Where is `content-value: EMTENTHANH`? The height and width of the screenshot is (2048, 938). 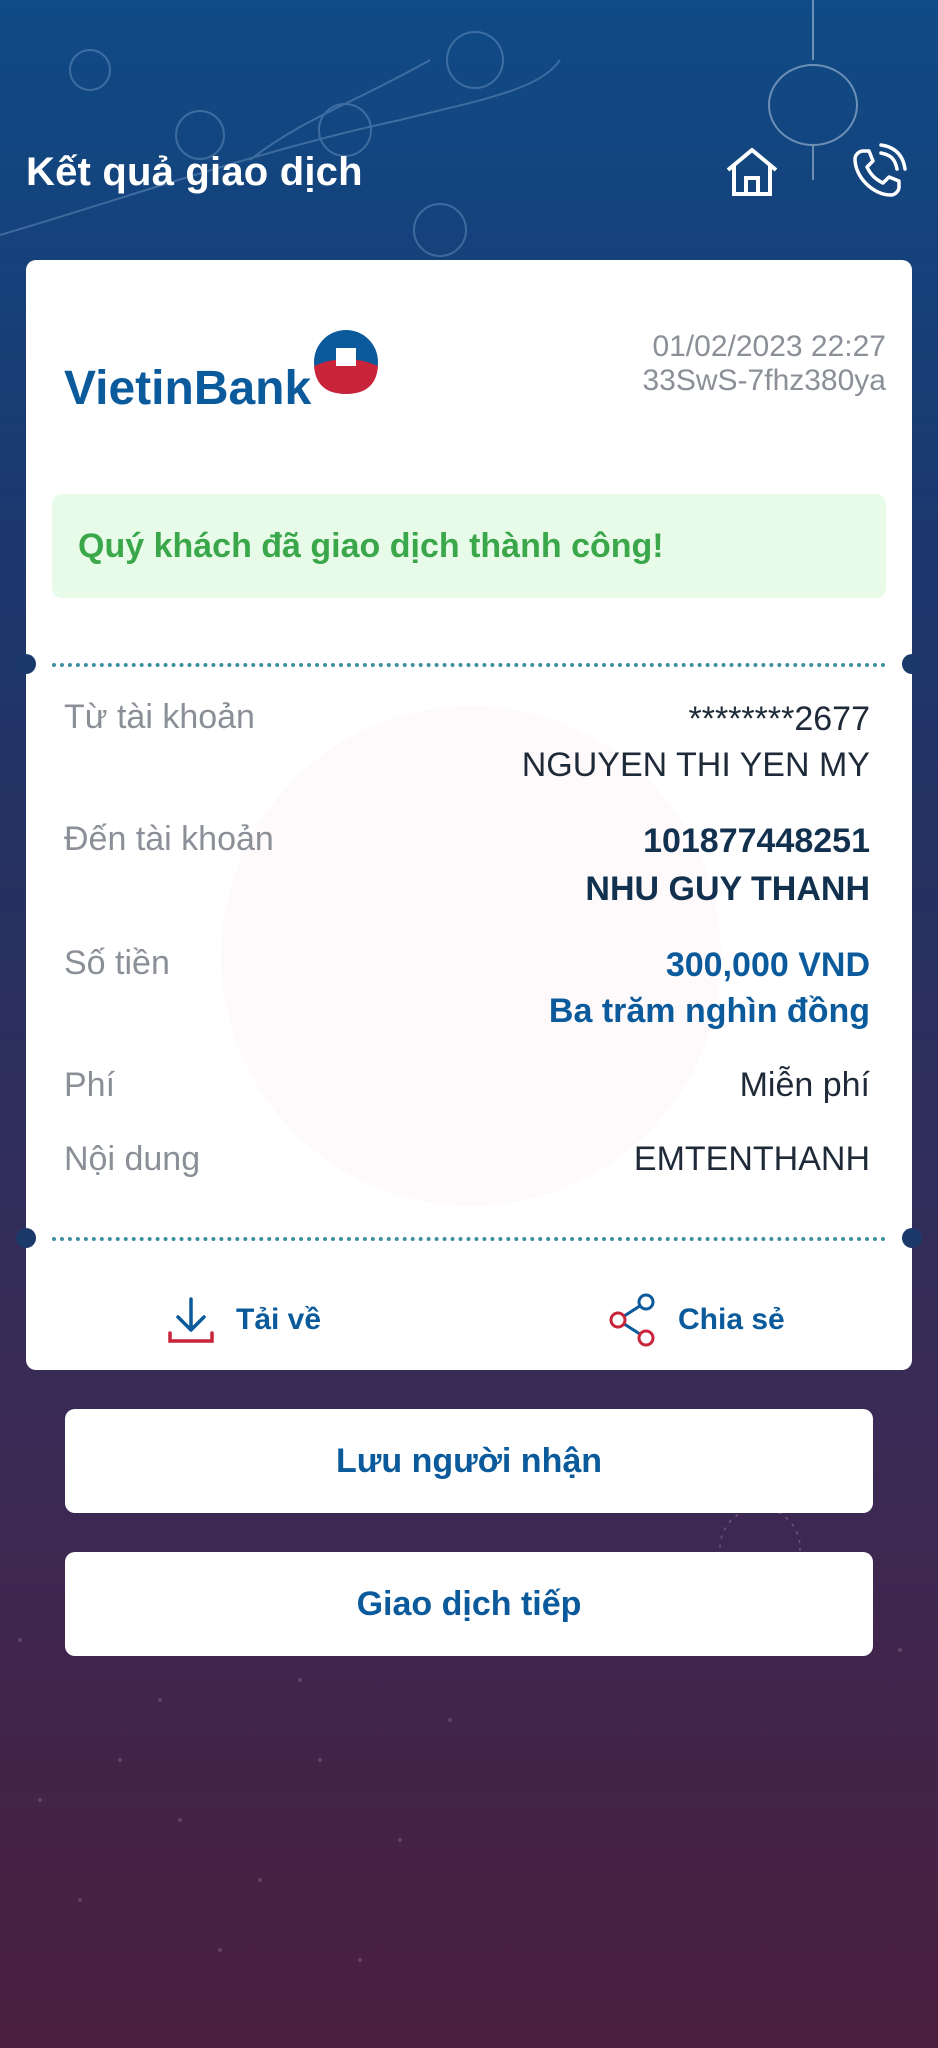 content-value: EMTENTHANH is located at coordinates (751, 1159).